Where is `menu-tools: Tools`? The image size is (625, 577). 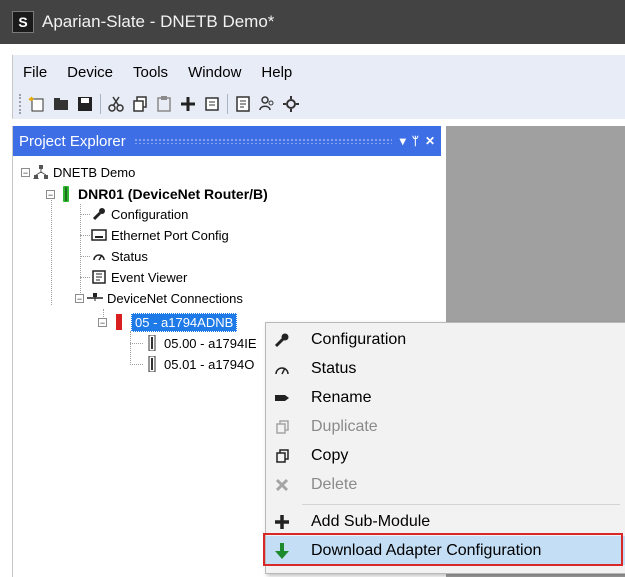
menu-tools: Tools is located at coordinates (150, 72).